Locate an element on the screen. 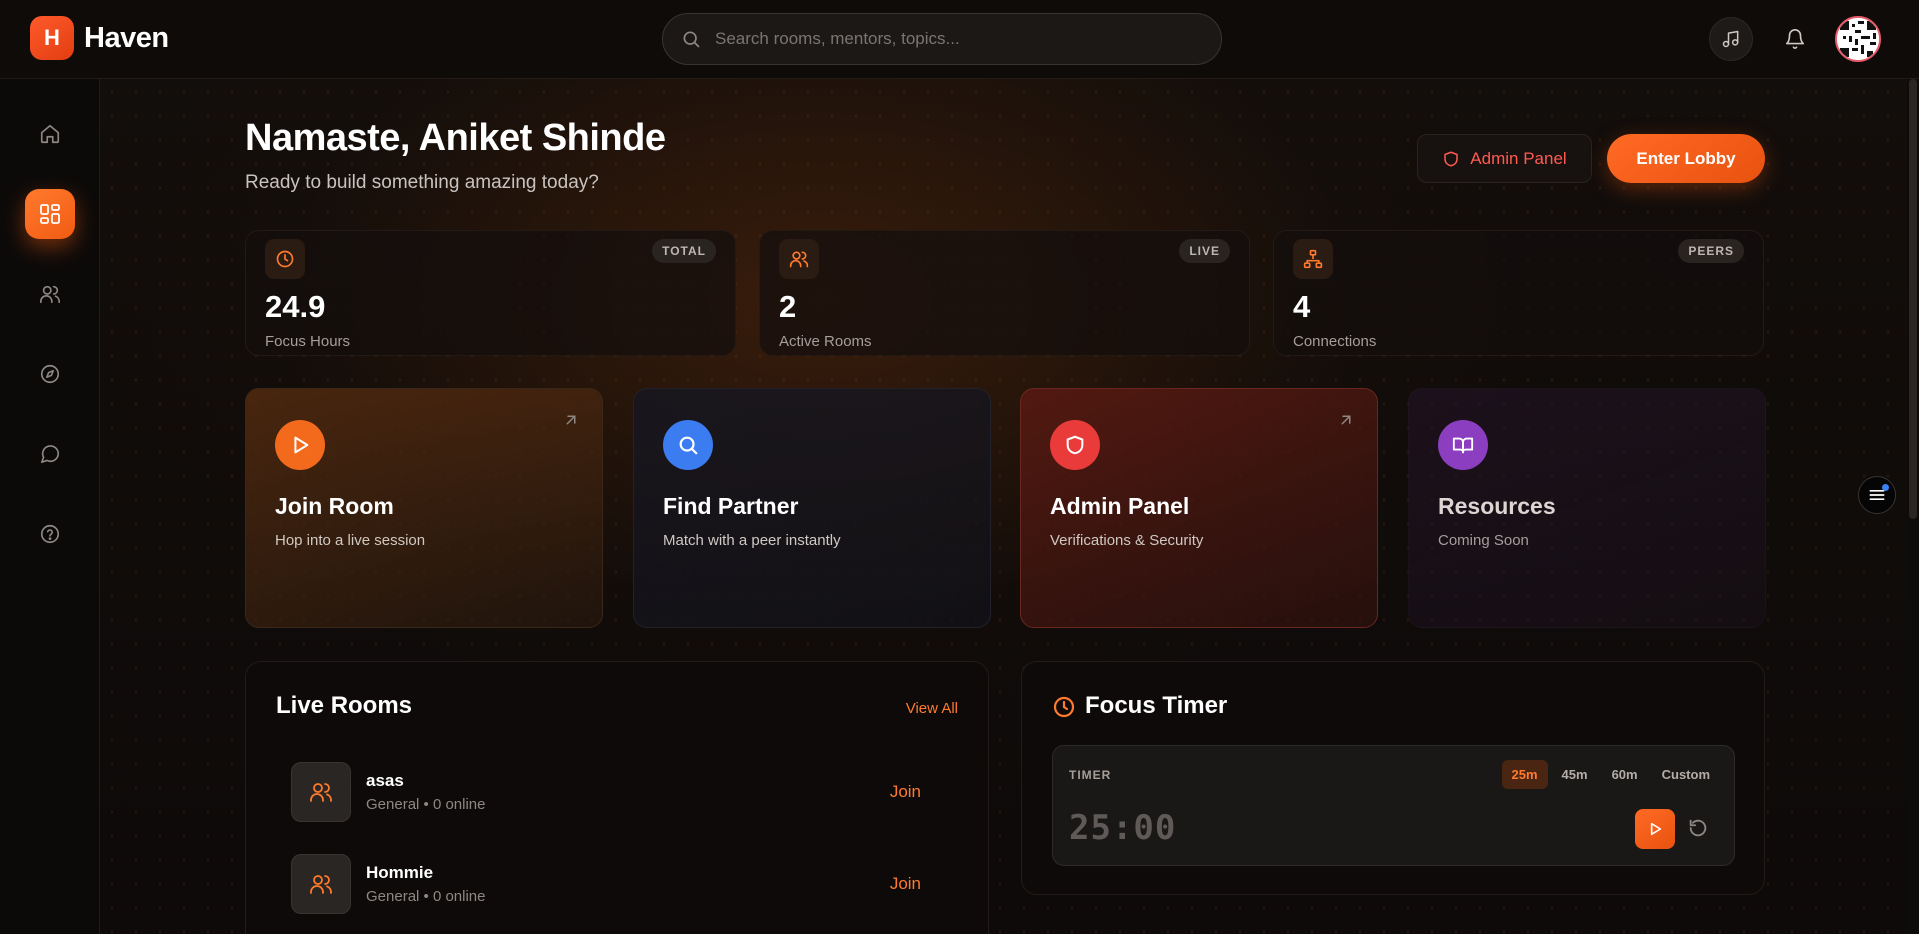 The width and height of the screenshot is (1919, 934). admin-panel-button: Admin Panel is located at coordinates (1504, 158).